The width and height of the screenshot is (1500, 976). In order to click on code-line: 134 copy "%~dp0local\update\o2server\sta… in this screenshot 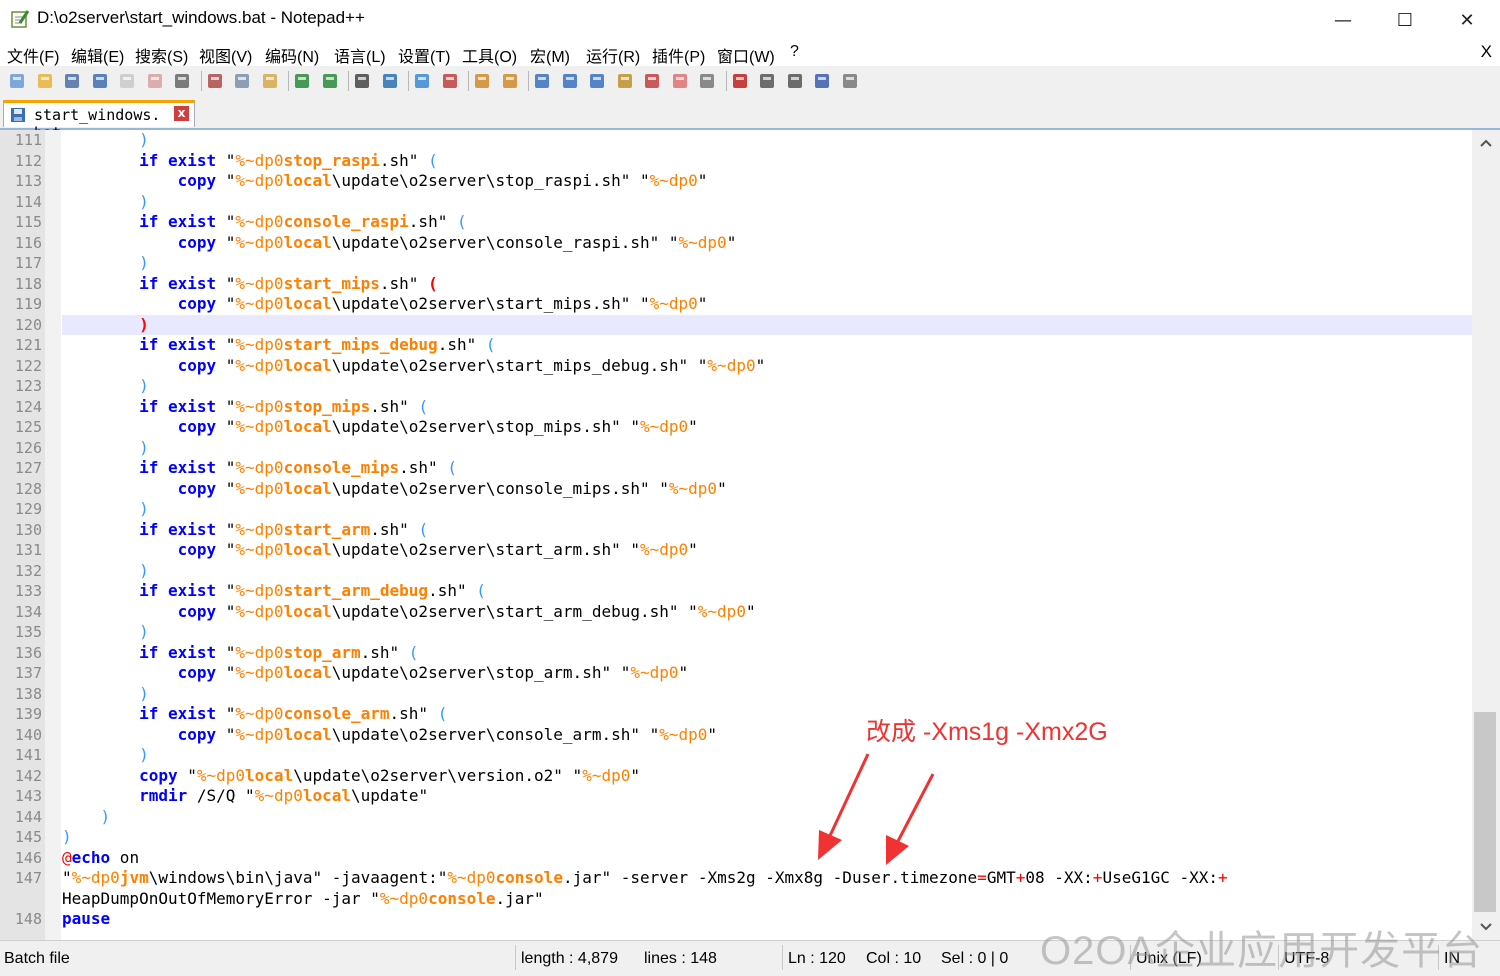, I will do `click(736, 612)`.